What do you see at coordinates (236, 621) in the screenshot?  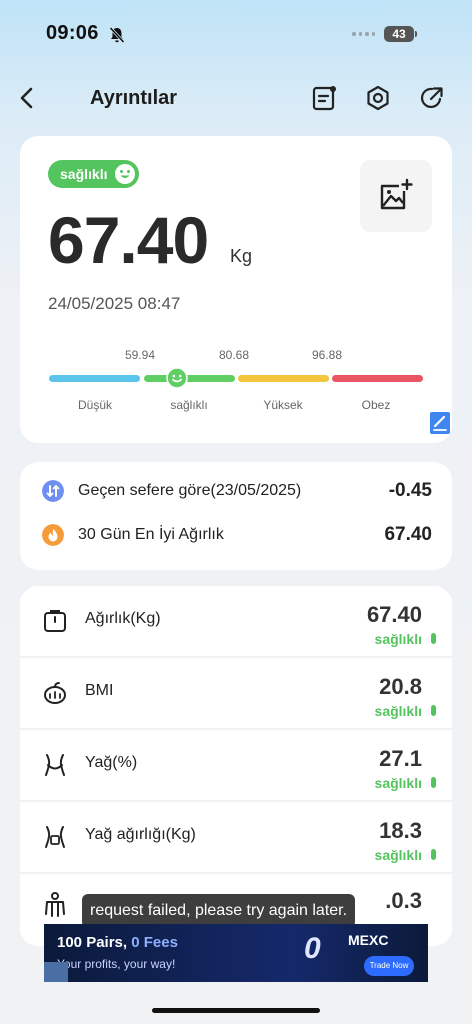 I see `metric-row-weight: Ağırlık(Kg) 67.40 sağlıklı` at bounding box center [236, 621].